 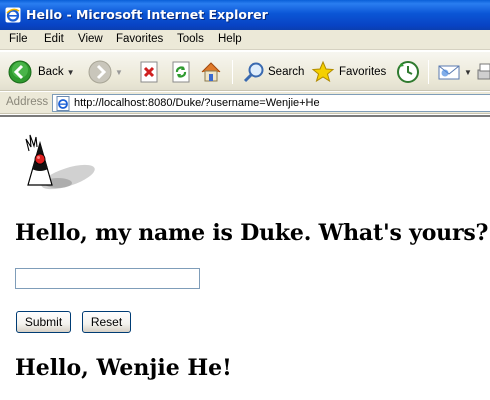 I want to click on home-icon, so click(x=211, y=72).